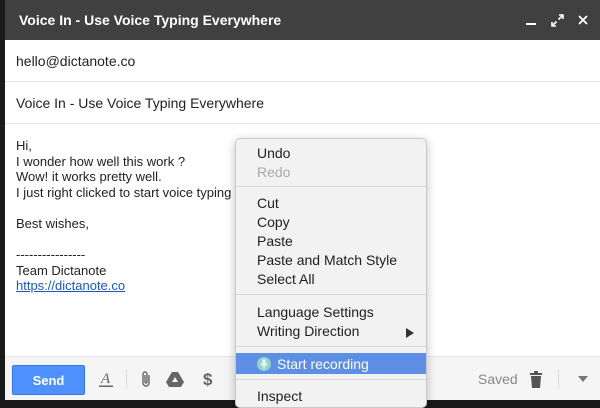  What do you see at coordinates (70, 285) in the screenshot?
I see `signature-link: https://dictanote.co` at bounding box center [70, 285].